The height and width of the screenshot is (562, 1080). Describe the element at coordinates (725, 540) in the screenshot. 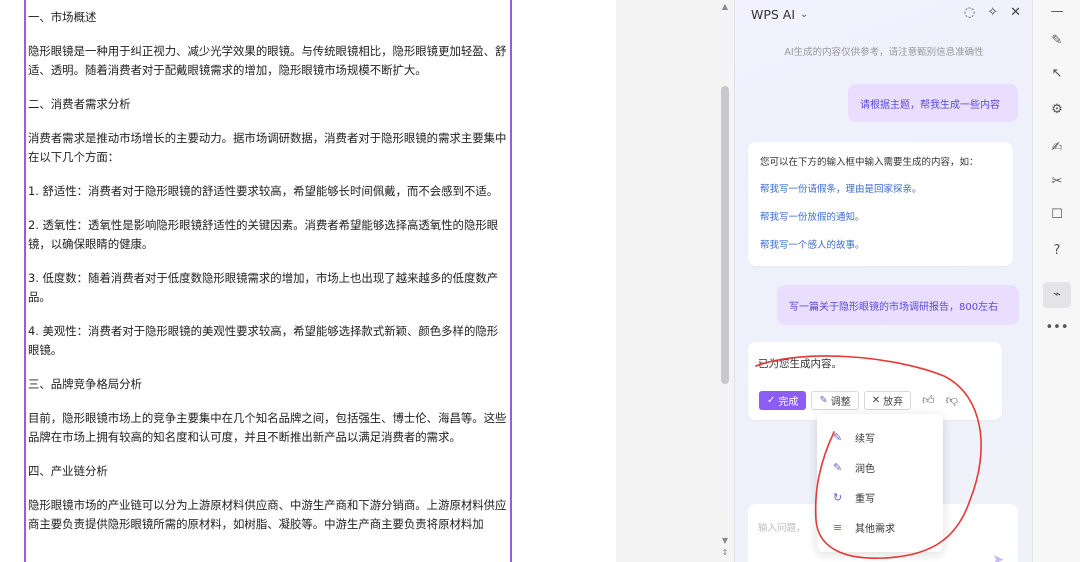

I see `scroll-down-icon: ▼` at that location.